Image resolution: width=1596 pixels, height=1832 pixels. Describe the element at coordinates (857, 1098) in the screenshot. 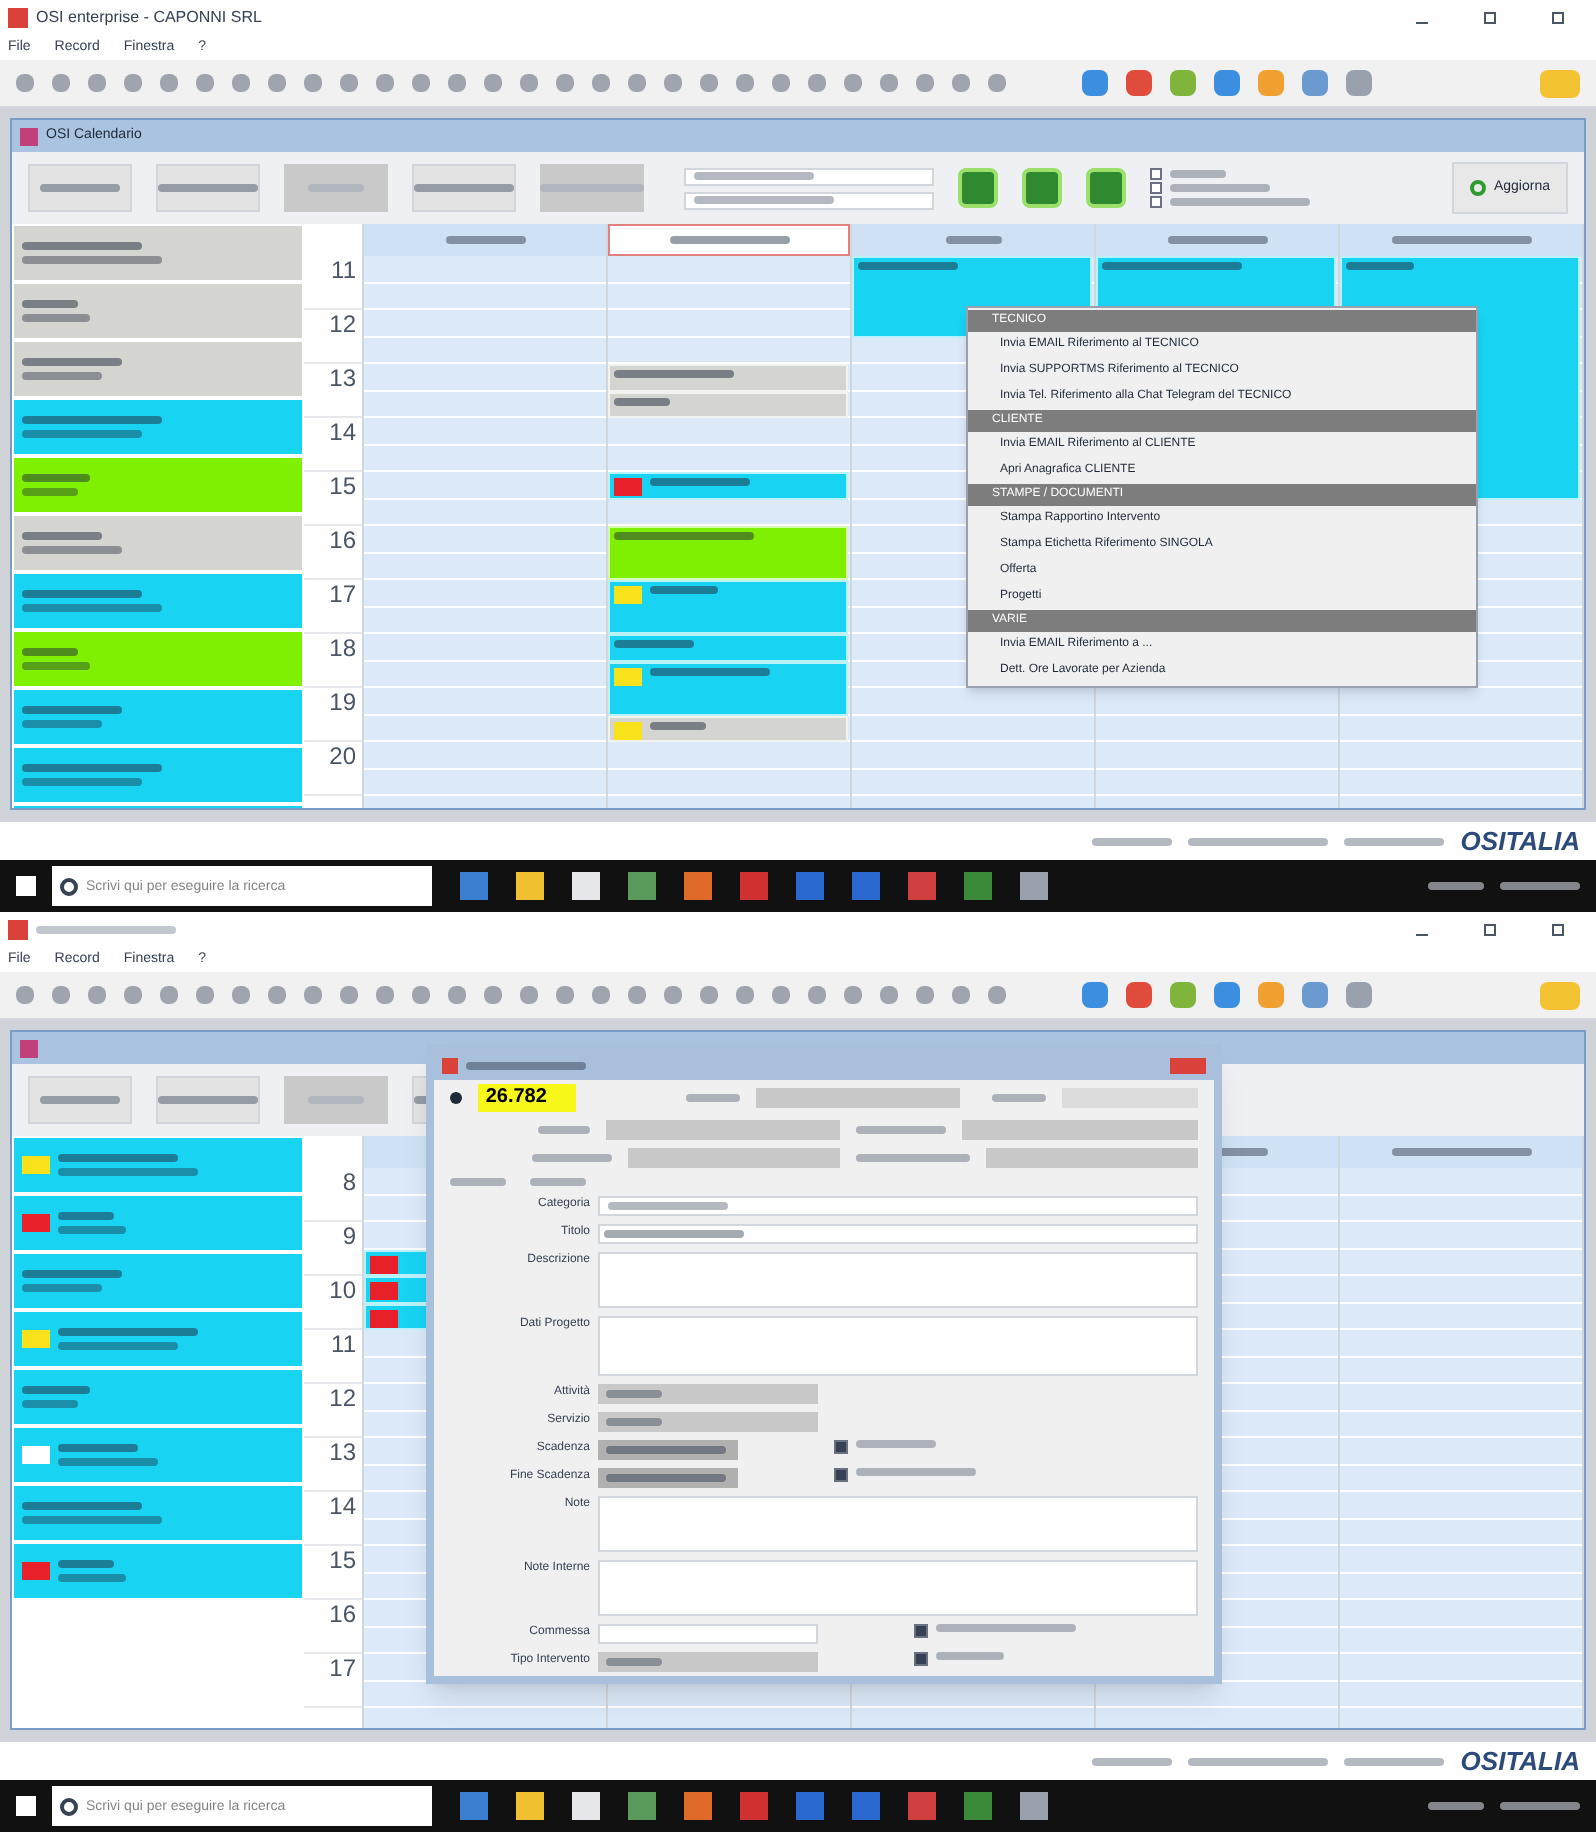

I see `status-field` at that location.